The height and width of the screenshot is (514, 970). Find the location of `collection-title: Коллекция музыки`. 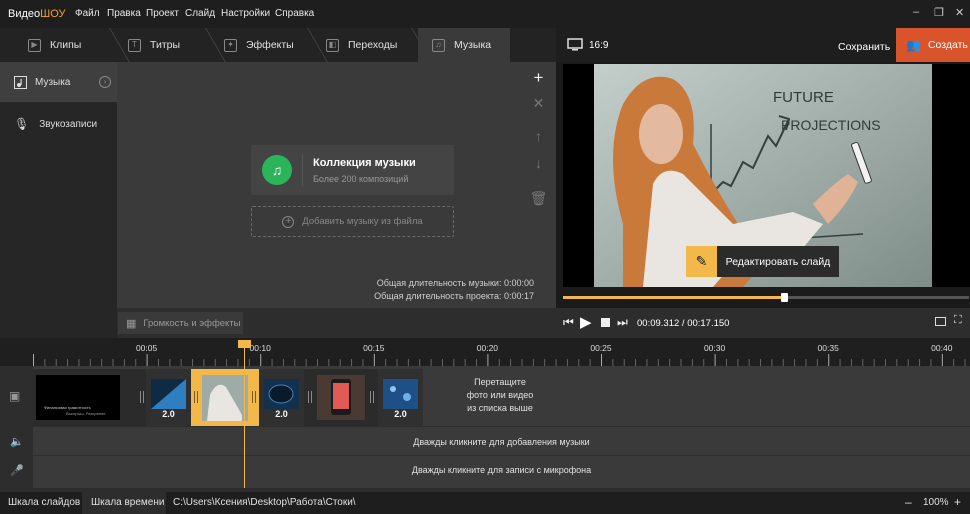

collection-title: Коллекция музыки is located at coordinates (364, 163).